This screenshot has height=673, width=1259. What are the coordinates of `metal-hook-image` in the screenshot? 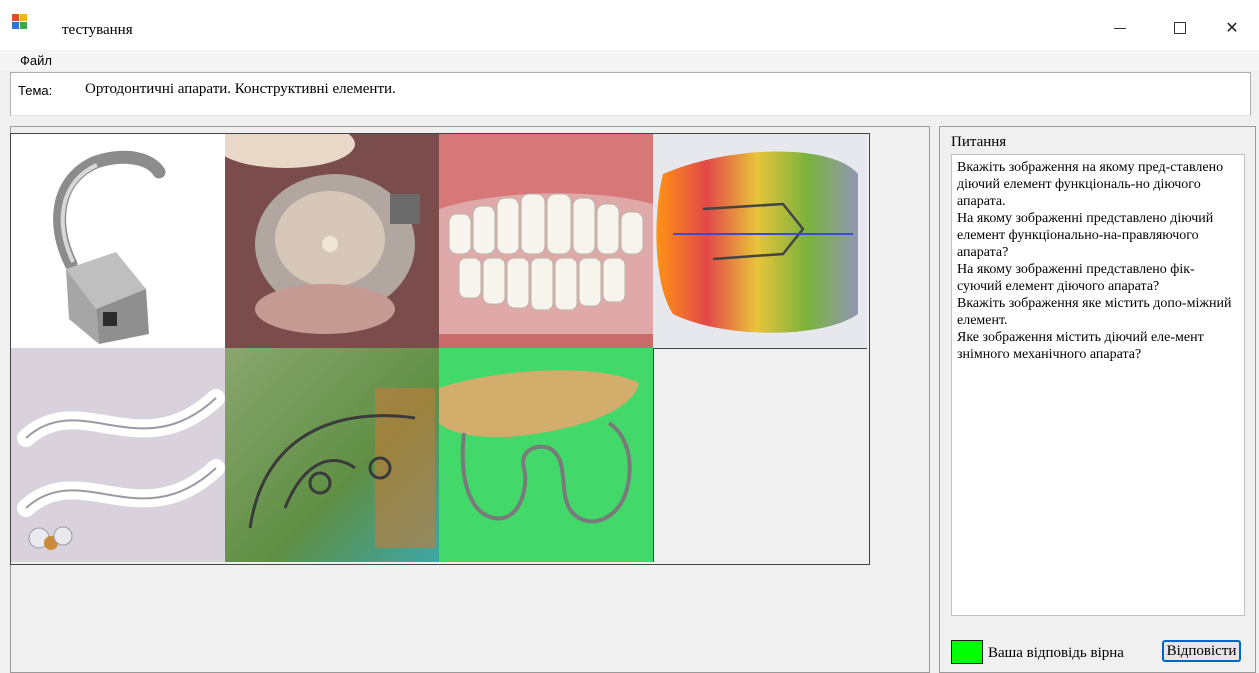 It's located at (118, 241).